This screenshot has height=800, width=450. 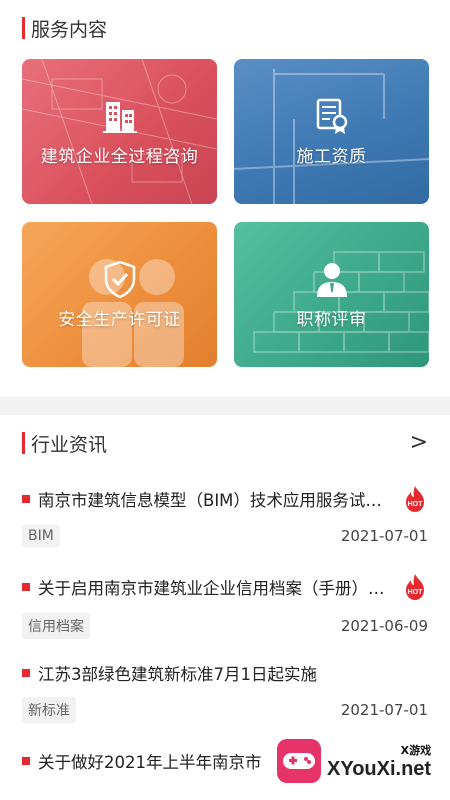 I want to click on watermark-logo: X游戏 XYouXi.net, so click(x=359, y=761).